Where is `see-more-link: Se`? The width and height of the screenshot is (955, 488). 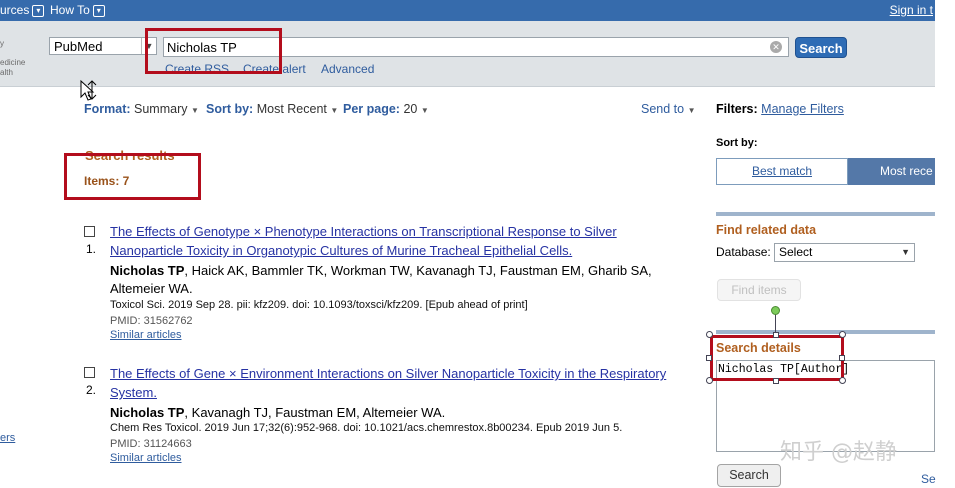
see-more-link: Se is located at coordinates (928, 479).